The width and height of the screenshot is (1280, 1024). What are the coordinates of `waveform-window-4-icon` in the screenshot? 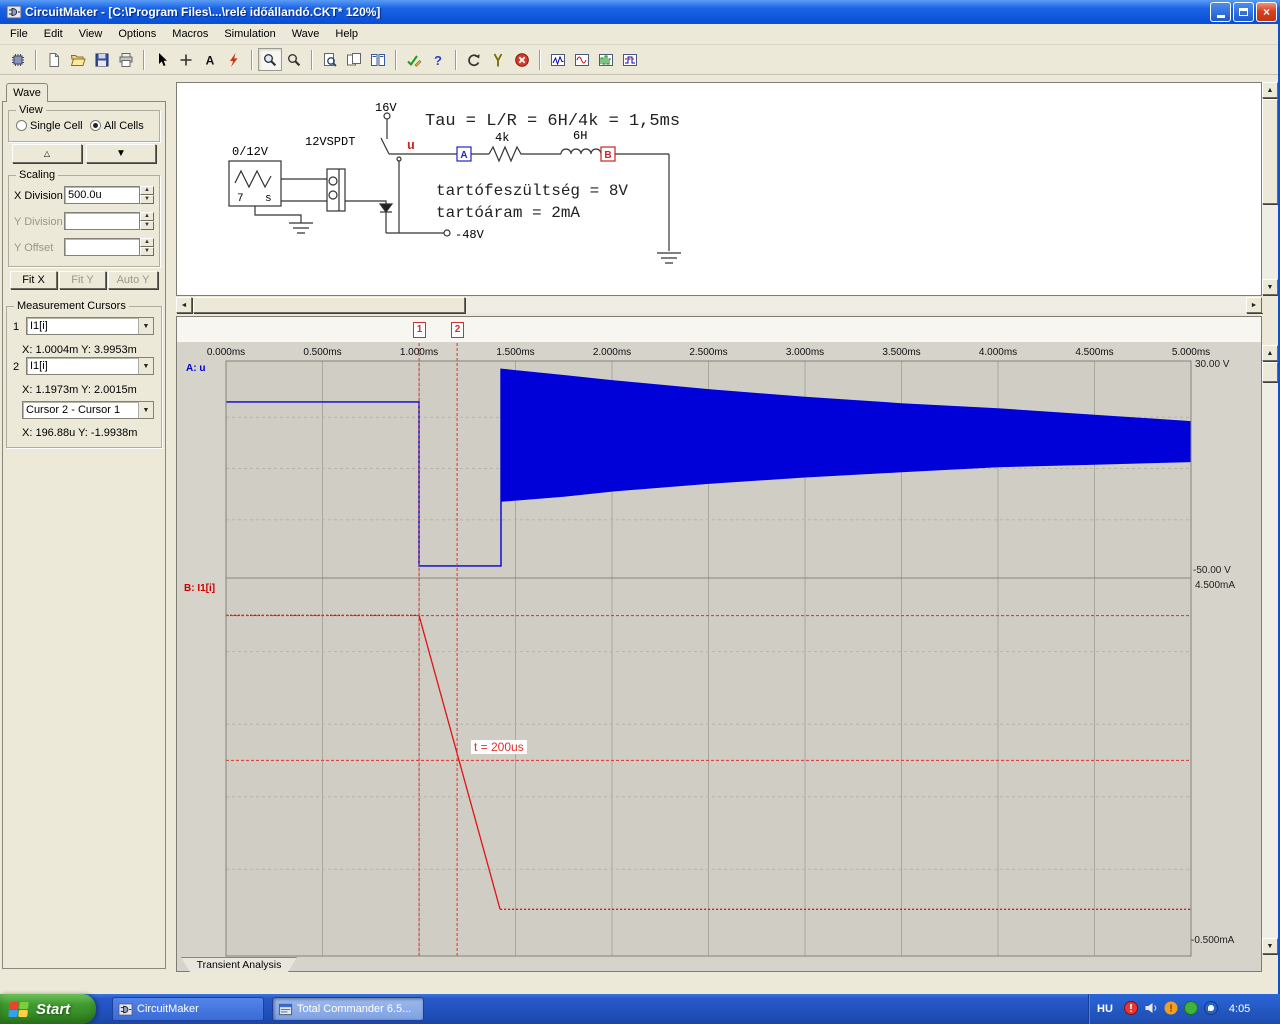 It's located at (630, 59).